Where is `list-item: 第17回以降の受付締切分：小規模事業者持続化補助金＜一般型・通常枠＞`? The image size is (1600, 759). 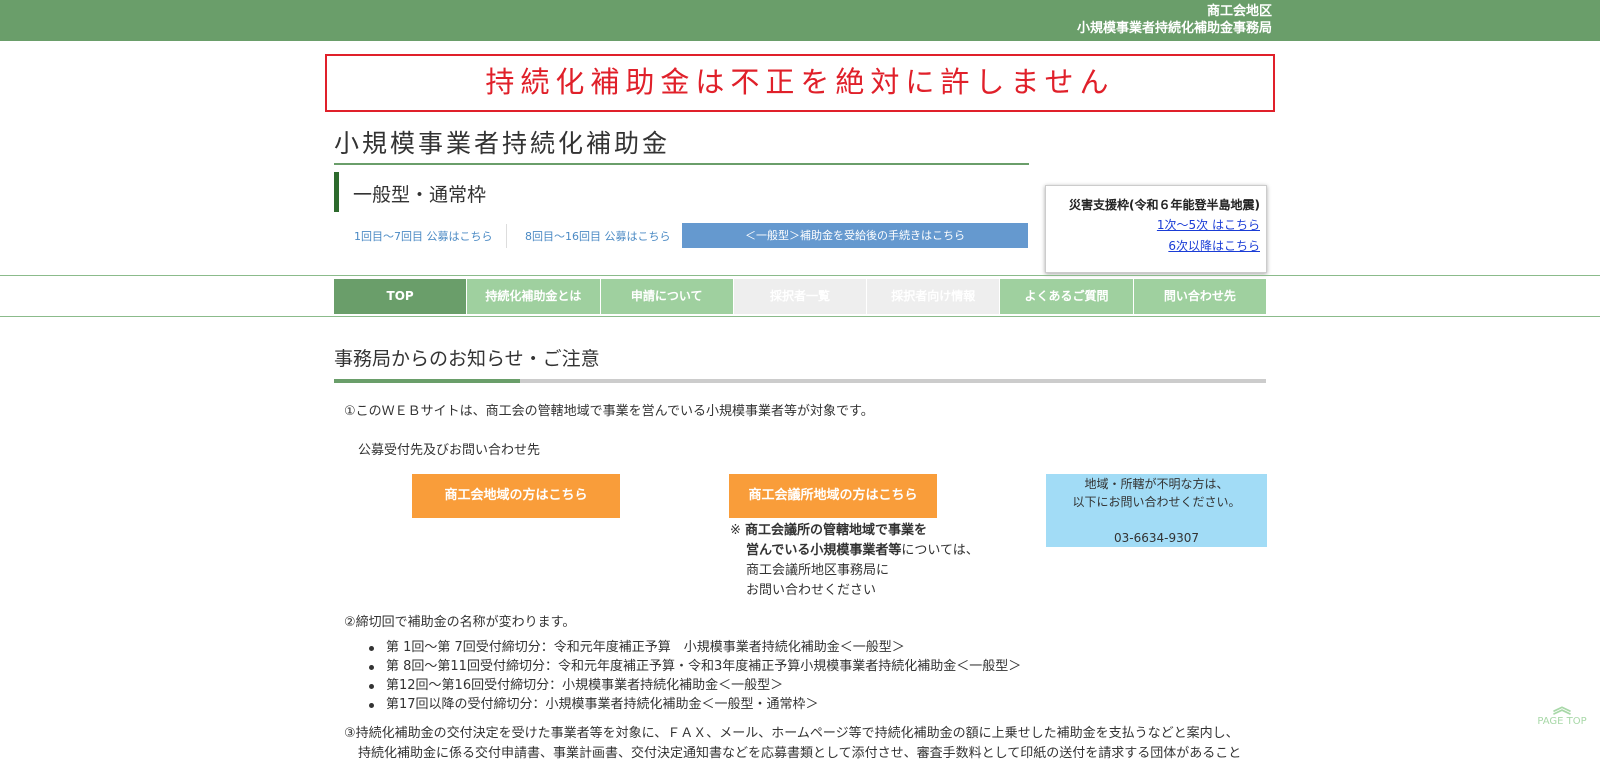
list-item: 第17回以降の受付締切分：小規模事業者持続化補助金＜一般型・通常枠＞ is located at coordinates (694, 704).